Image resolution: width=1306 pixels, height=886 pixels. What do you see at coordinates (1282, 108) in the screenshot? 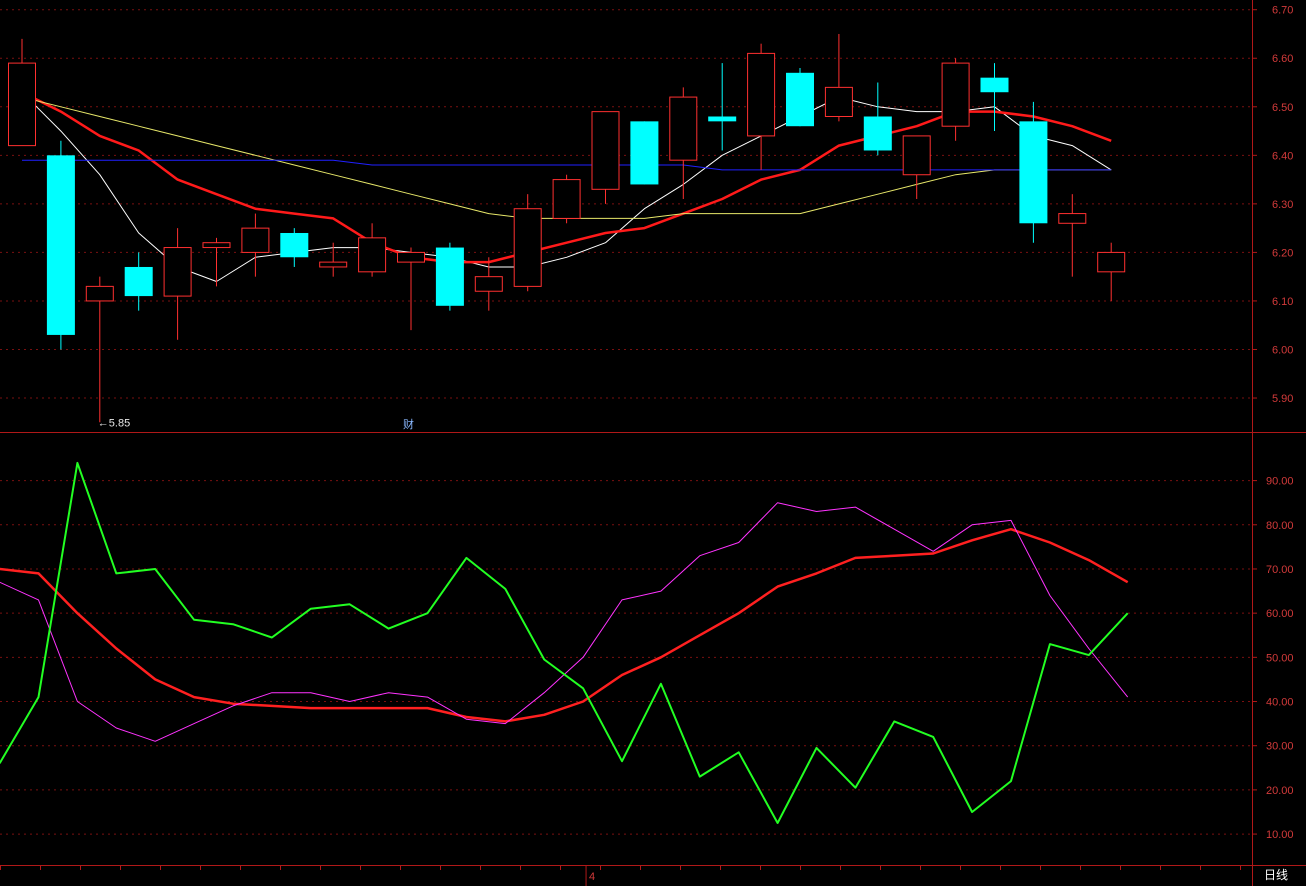
I see `y-tick-label: 6.50` at bounding box center [1282, 108].